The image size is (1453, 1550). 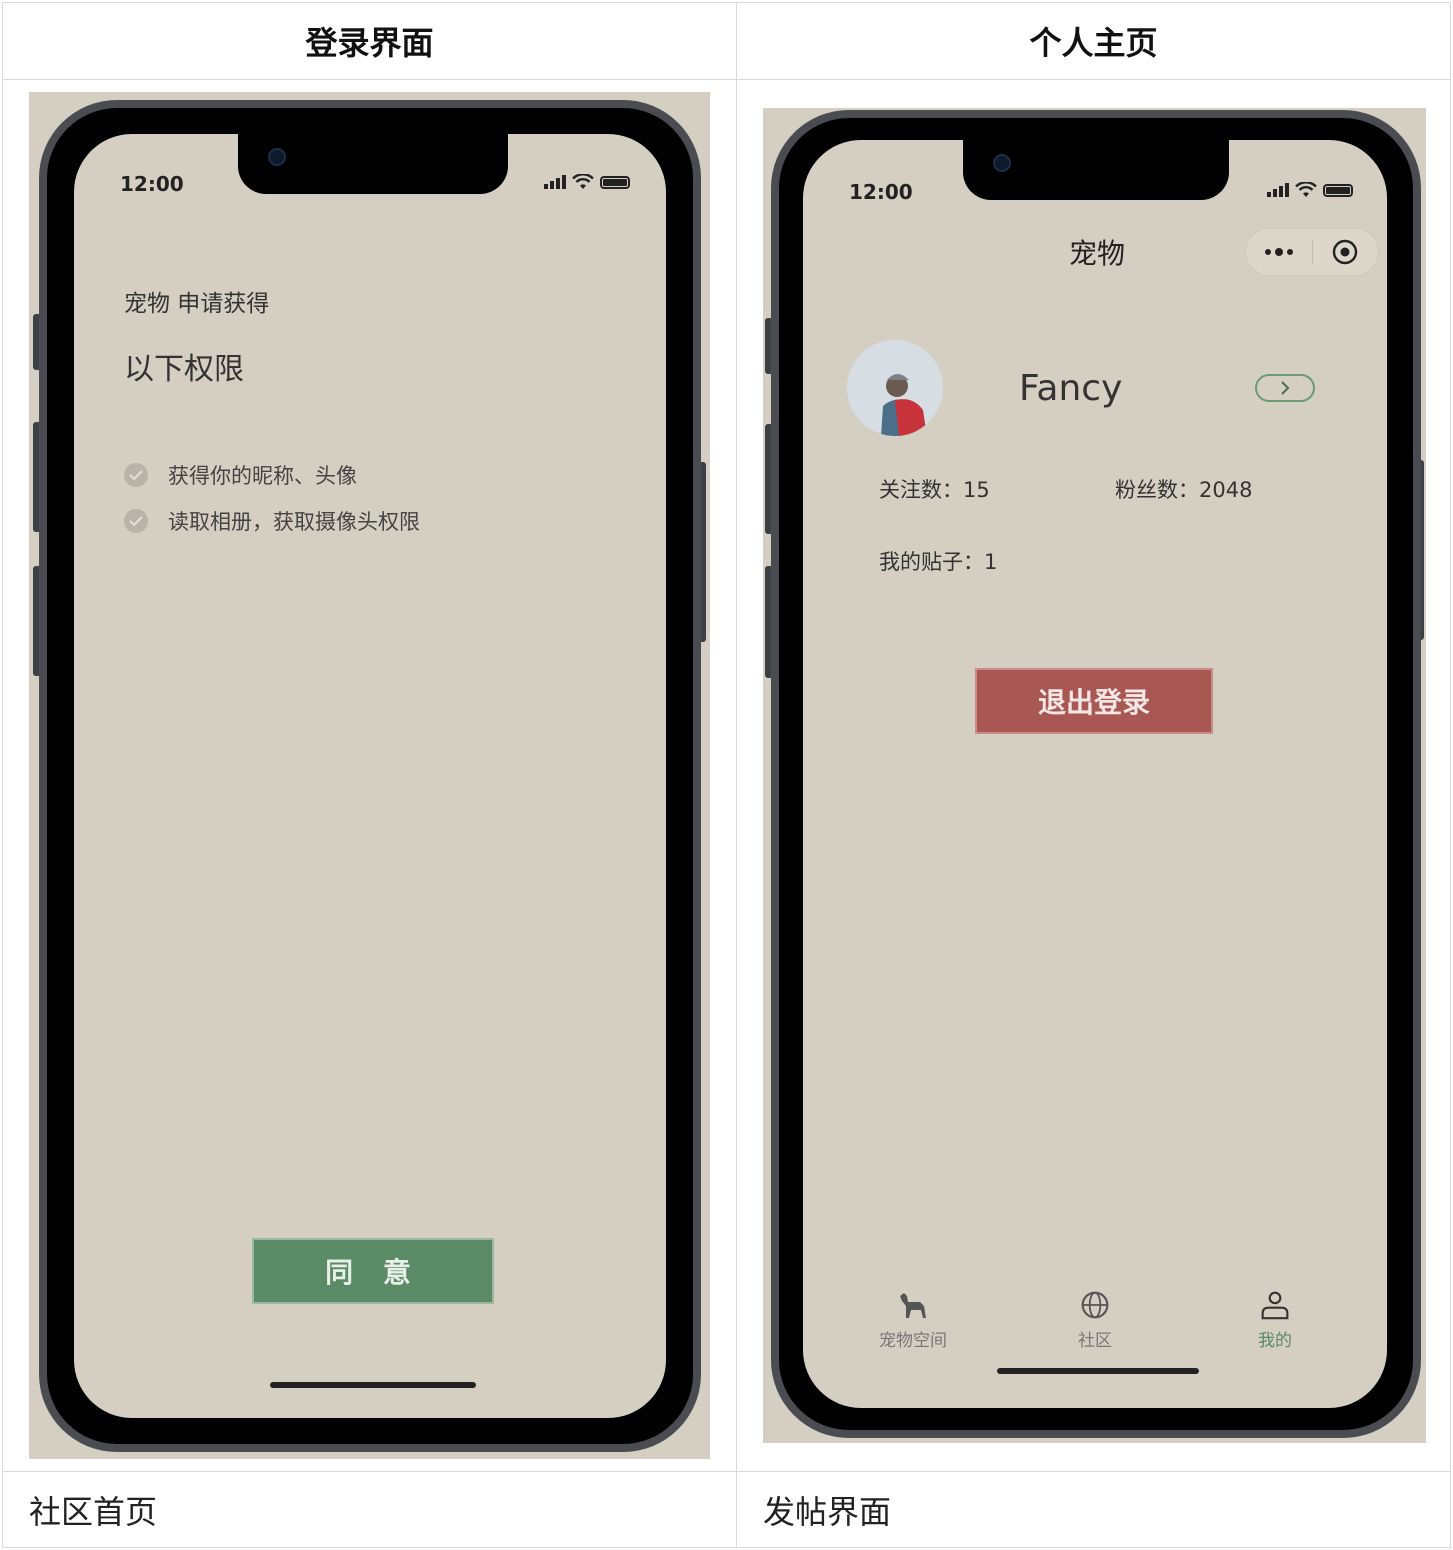 What do you see at coordinates (1094, 701) in the screenshot?
I see `logout-button: 退出登录` at bounding box center [1094, 701].